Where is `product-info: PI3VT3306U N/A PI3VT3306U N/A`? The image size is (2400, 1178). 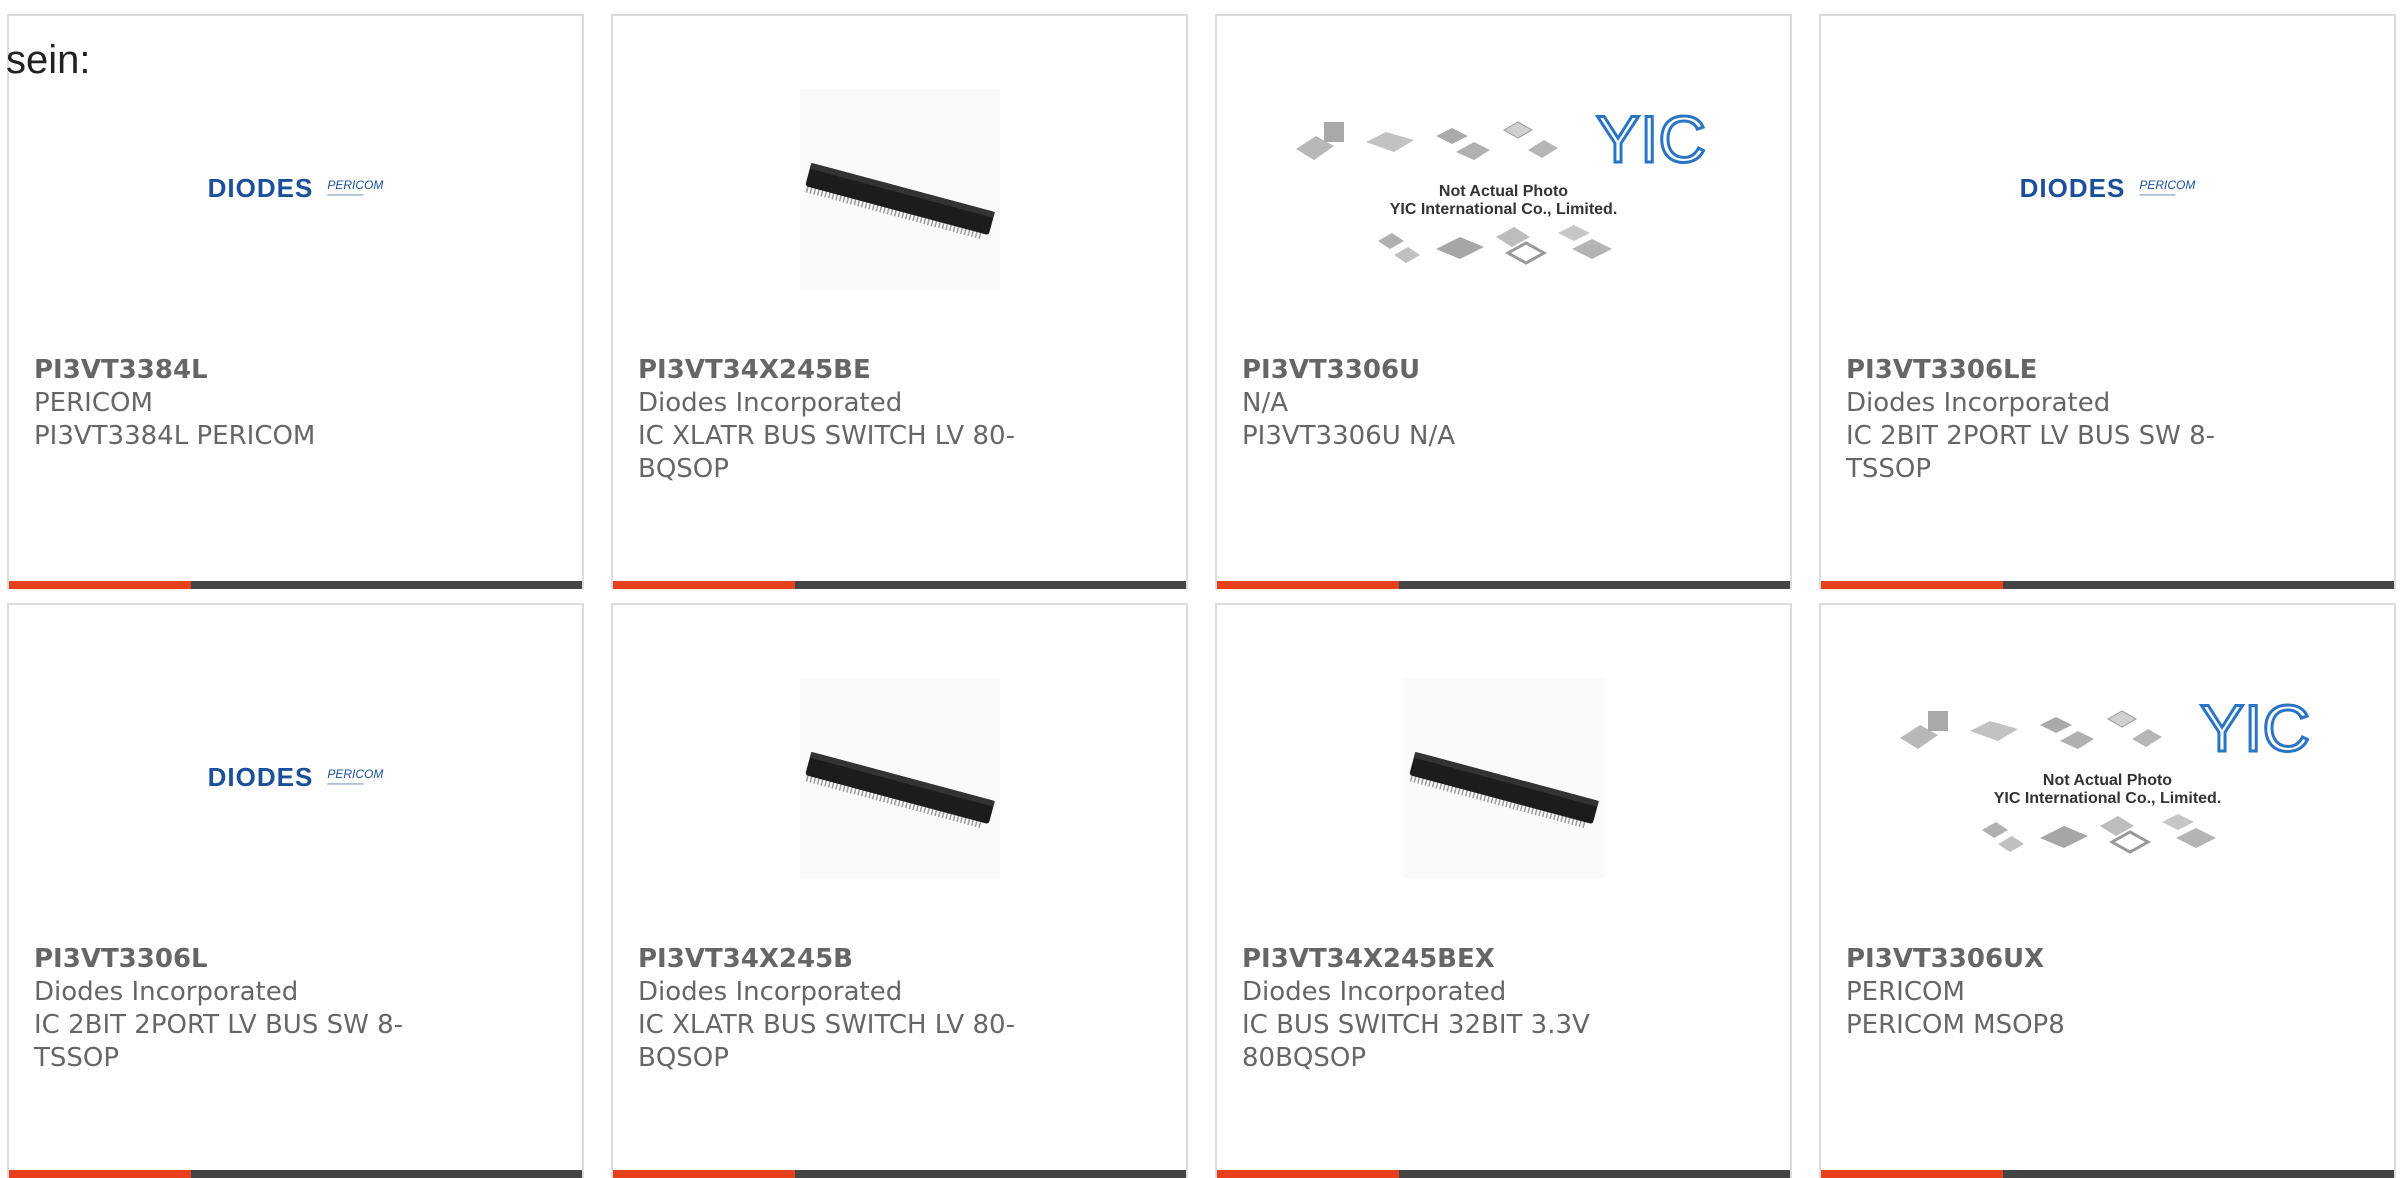
product-info: PI3VT3306U N/A PI3VT3306U N/A is located at coordinates (1452, 403).